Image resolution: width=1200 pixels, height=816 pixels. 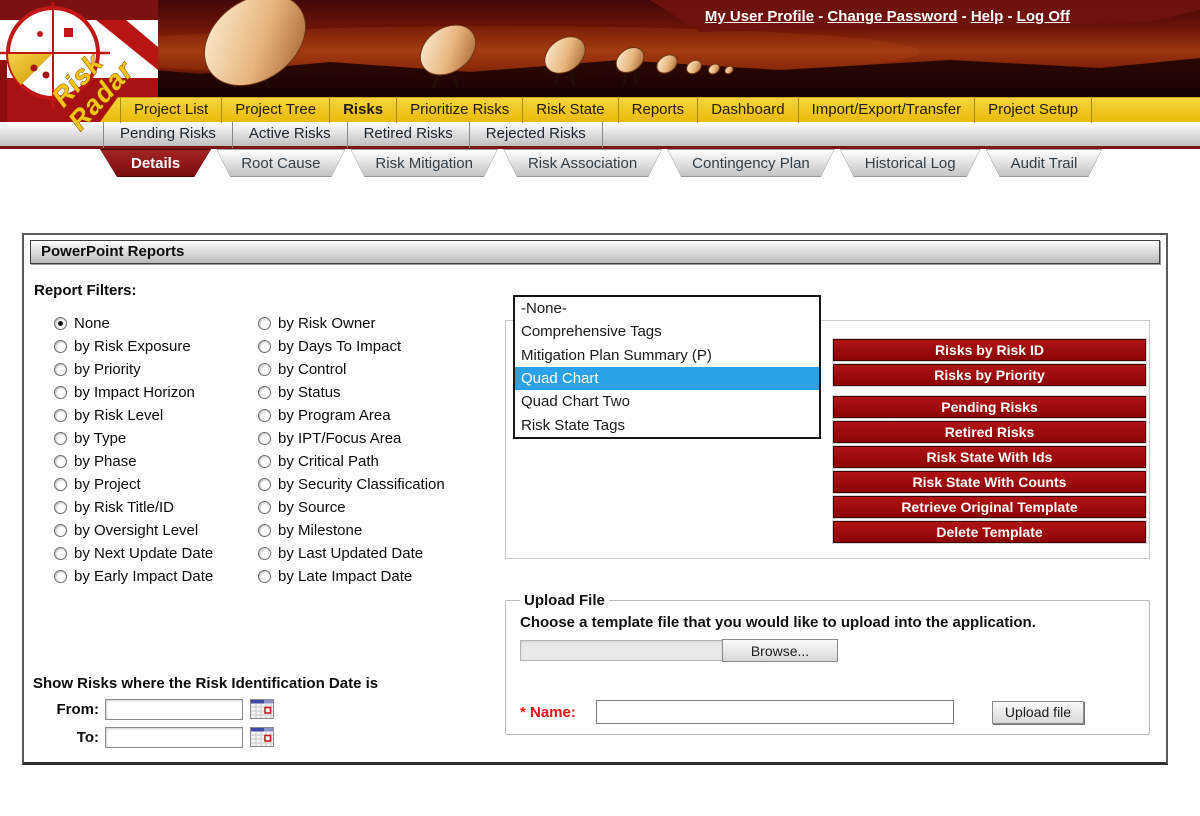 I want to click on filter-option-by-type: by Type, so click(x=133, y=438).